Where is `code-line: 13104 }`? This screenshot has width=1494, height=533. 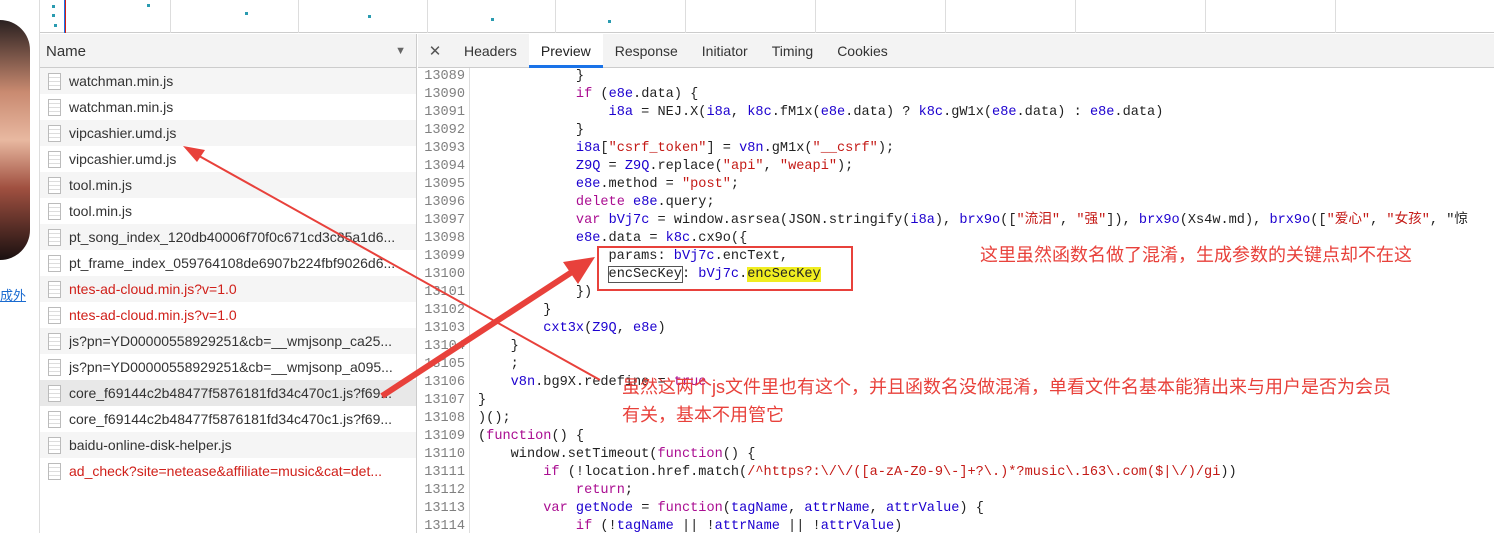 code-line: 13104 } is located at coordinates (956, 347).